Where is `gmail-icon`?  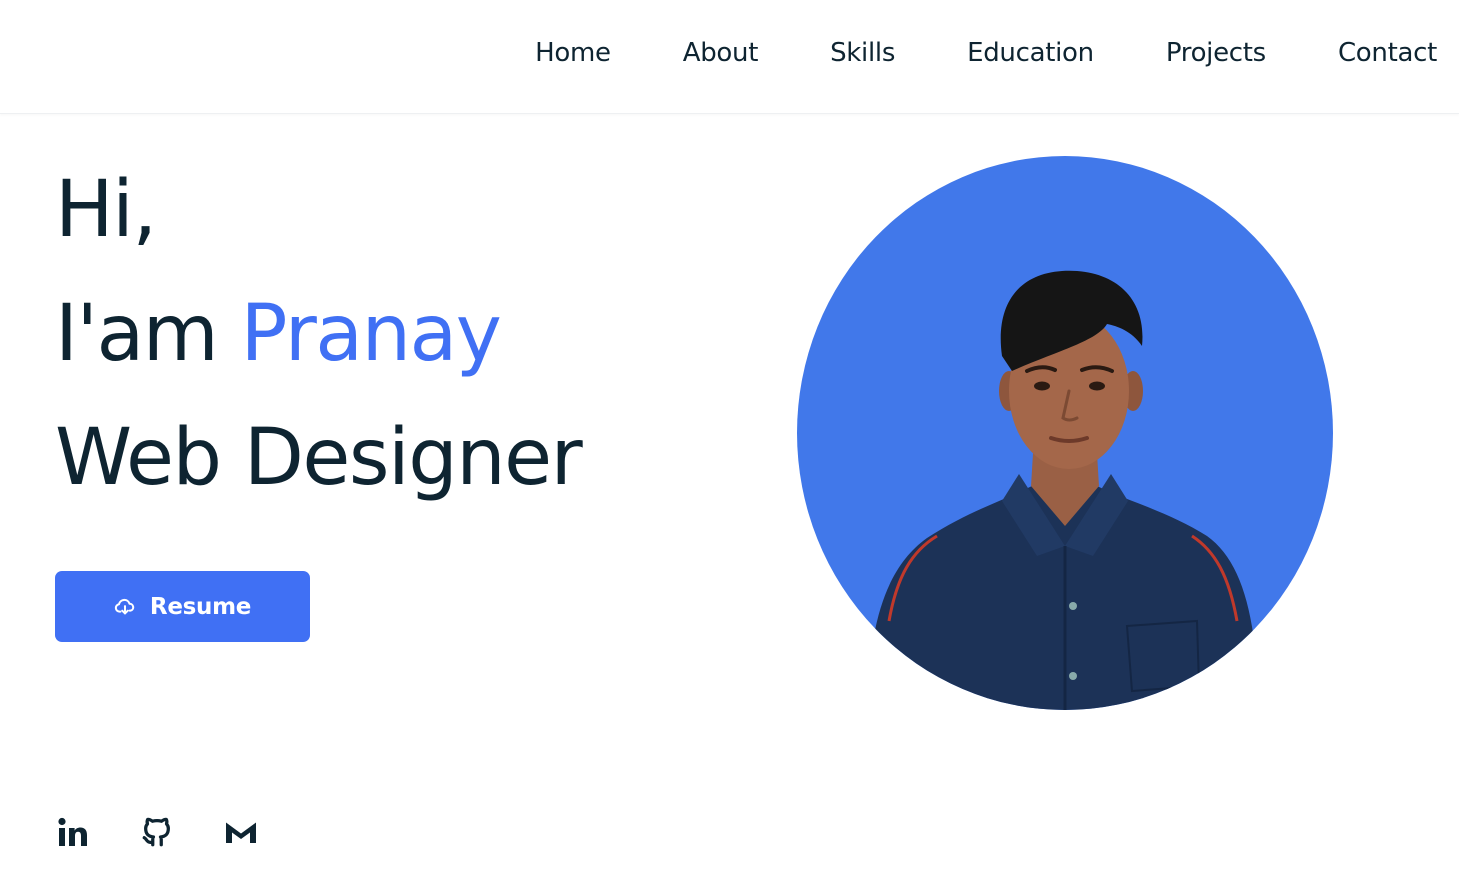 gmail-icon is located at coordinates (241, 832).